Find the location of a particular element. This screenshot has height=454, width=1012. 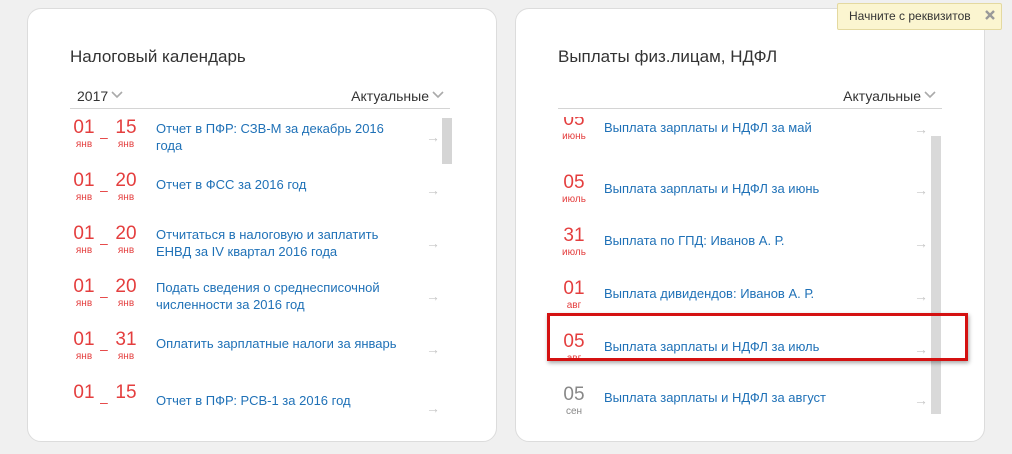

event-link: Отчет в ФСС за 2016 год is located at coordinates (281, 184).